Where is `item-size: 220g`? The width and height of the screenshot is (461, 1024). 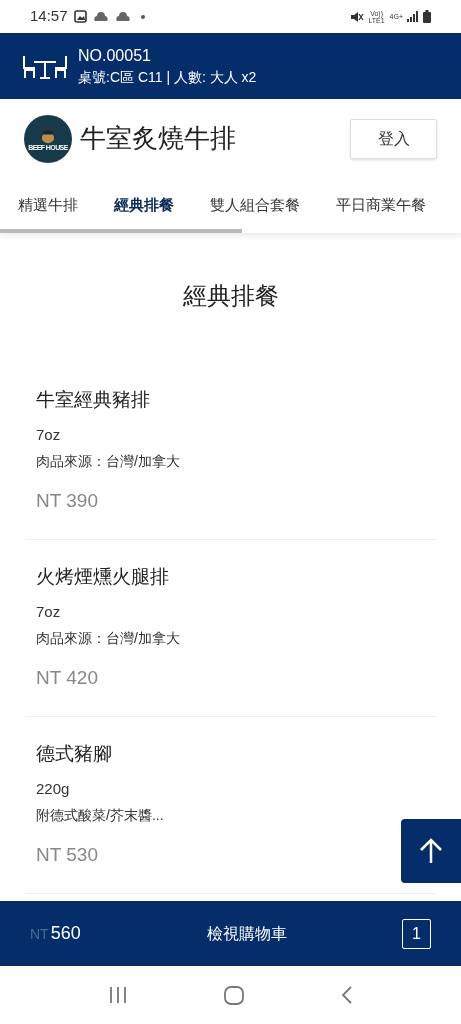 item-size: 220g is located at coordinates (53, 789).